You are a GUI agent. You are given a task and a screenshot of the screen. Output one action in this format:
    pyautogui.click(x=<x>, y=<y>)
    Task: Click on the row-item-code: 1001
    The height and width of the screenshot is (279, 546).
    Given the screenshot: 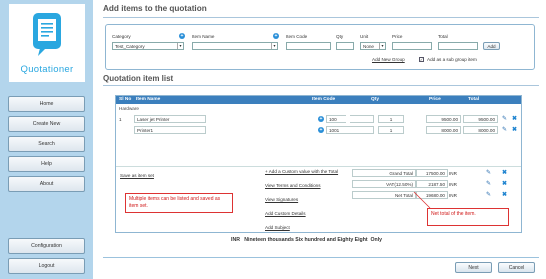 What is the action you would take?
    pyautogui.click(x=350, y=130)
    